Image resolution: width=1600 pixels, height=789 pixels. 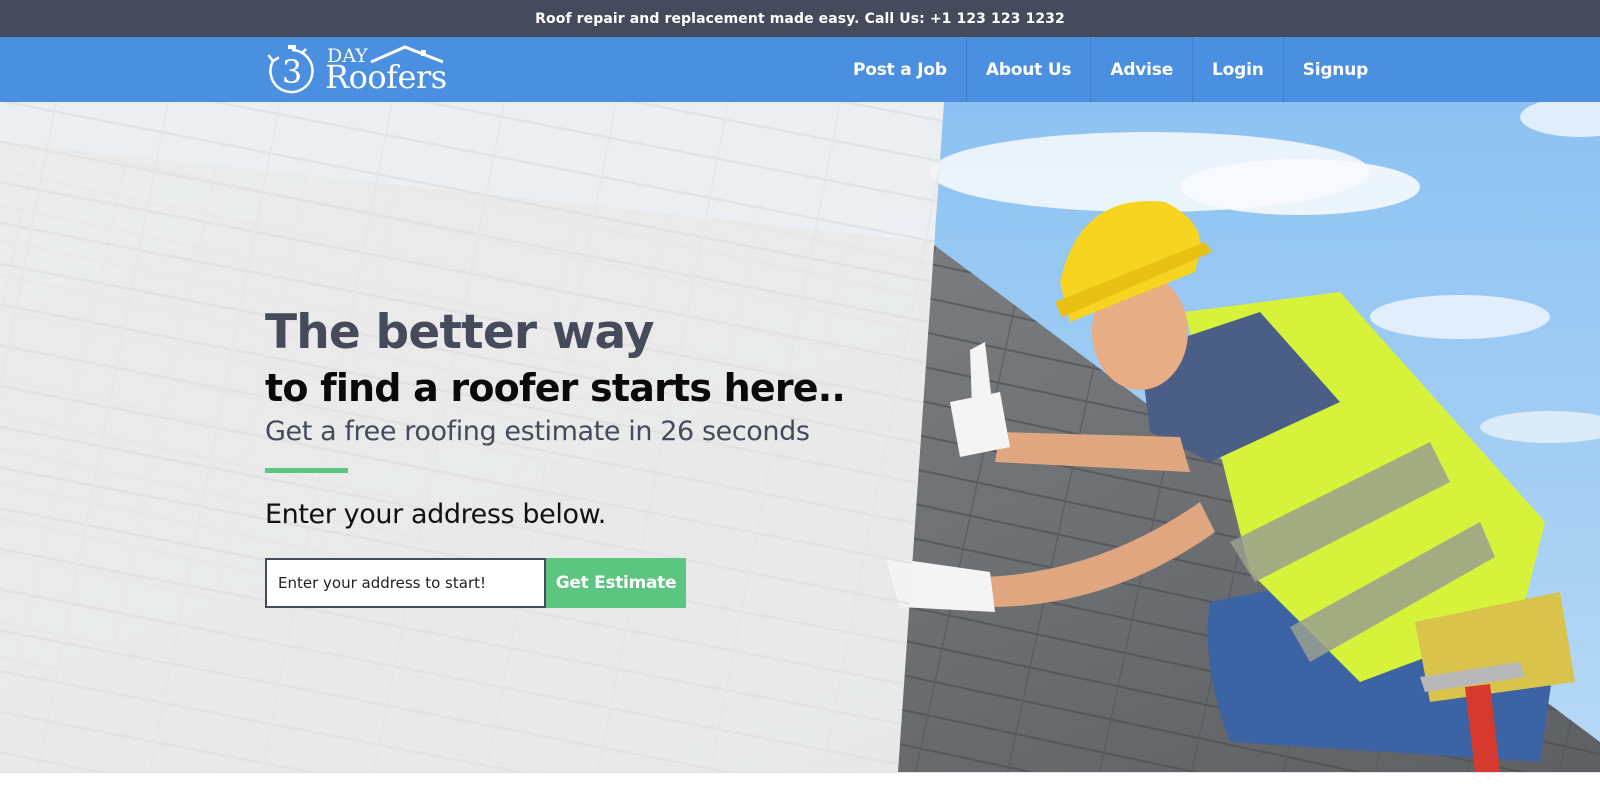 I want to click on nav-signup: Signup, so click(x=1335, y=69).